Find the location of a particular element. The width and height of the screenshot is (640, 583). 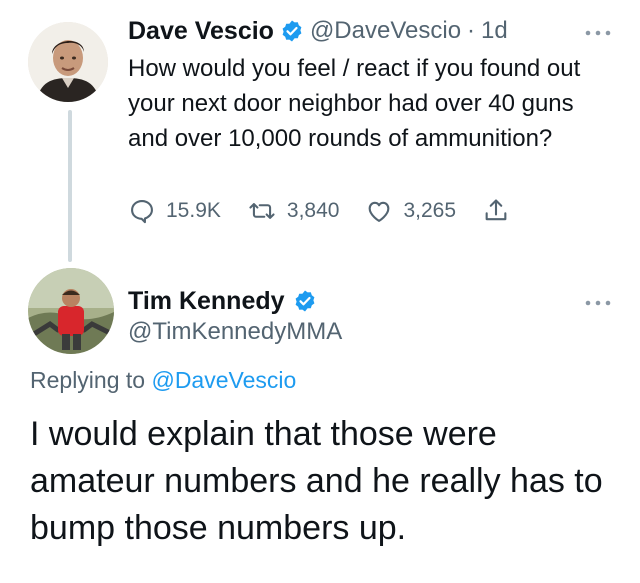

tweet2-display-name: Tim Kennedy is located at coordinates (206, 301).